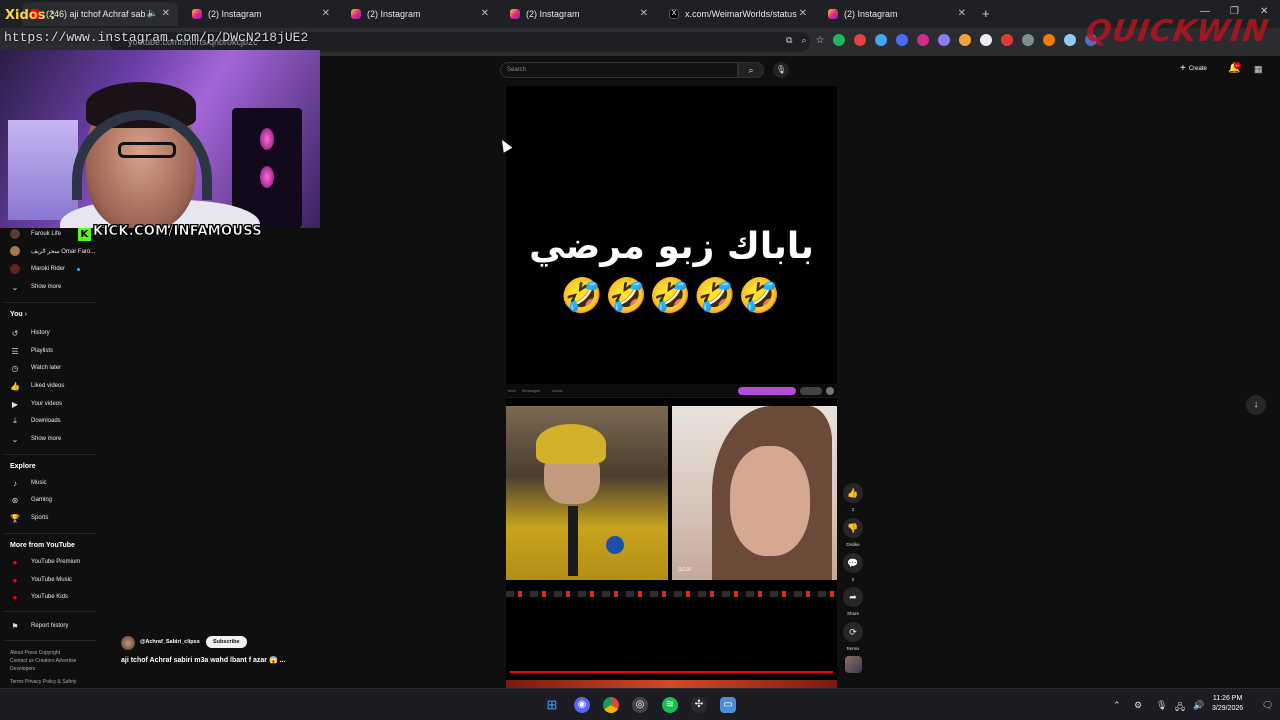  What do you see at coordinates (552, 705) in the screenshot?
I see `windows-start-icon: ⊞` at bounding box center [552, 705].